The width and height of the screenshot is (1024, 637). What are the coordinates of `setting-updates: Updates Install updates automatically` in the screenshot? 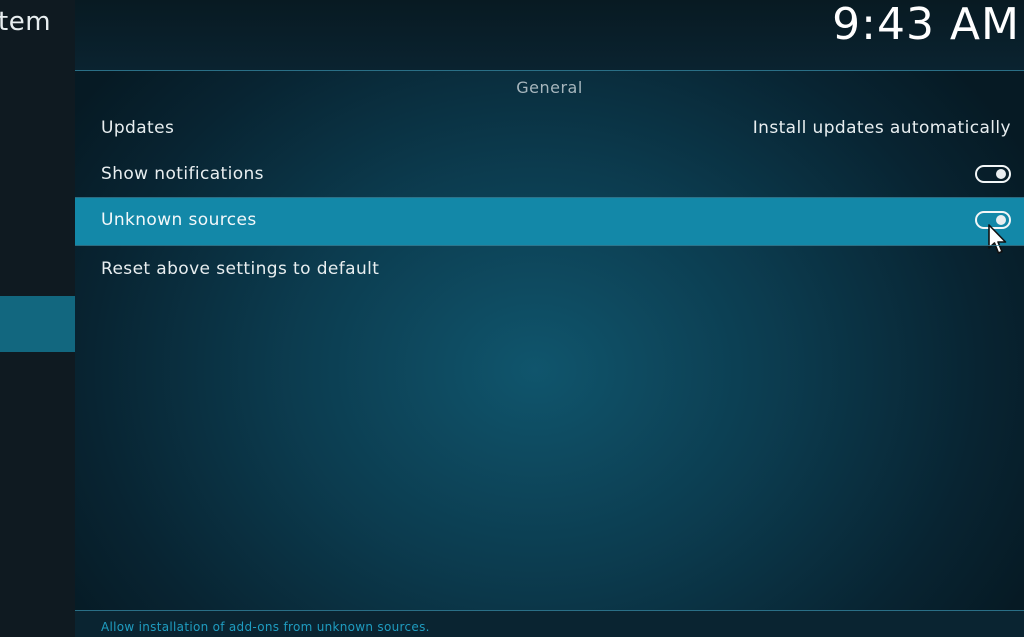 It's located at (549, 128).